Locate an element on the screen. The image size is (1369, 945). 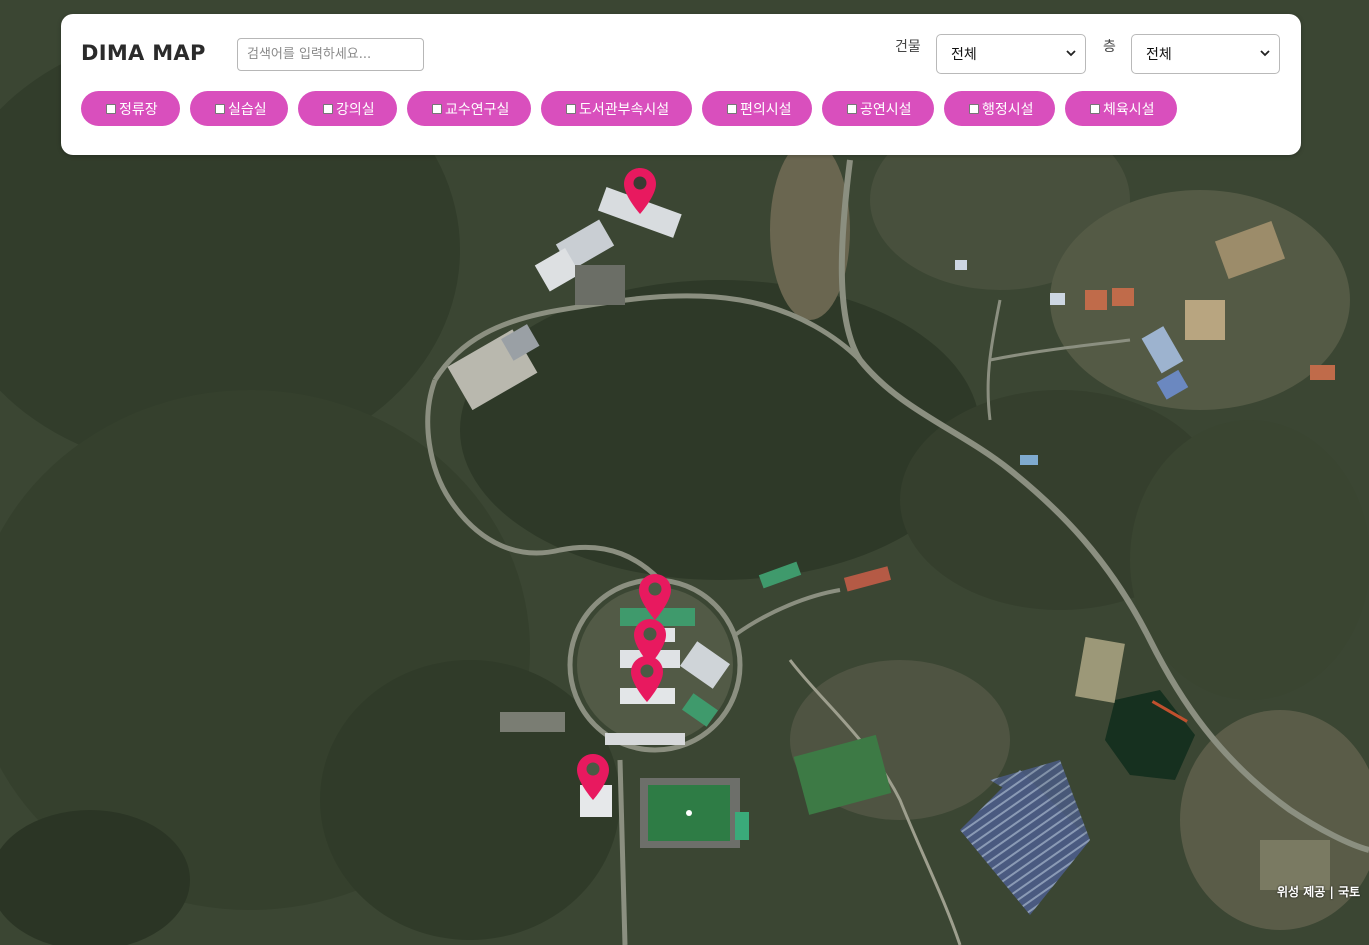
category-chip-professor-office: 교수연구실 is located at coordinates (469, 108).